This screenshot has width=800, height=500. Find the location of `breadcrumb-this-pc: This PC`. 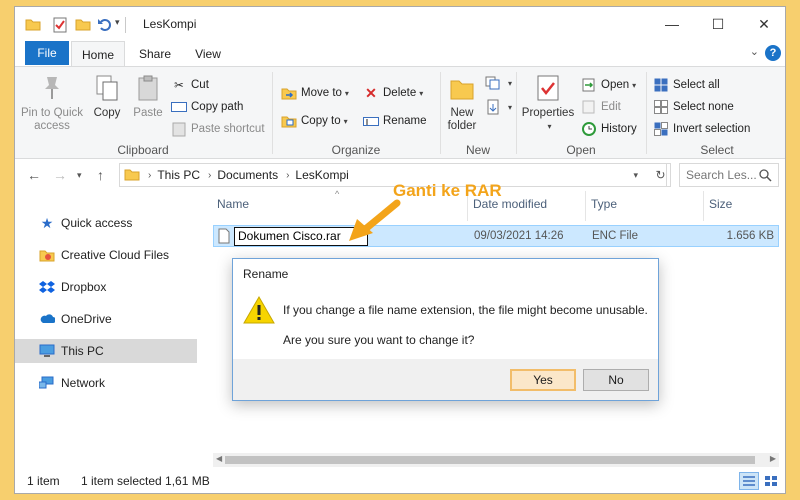

breadcrumb-this-pc: This PC is located at coordinates (178, 175).